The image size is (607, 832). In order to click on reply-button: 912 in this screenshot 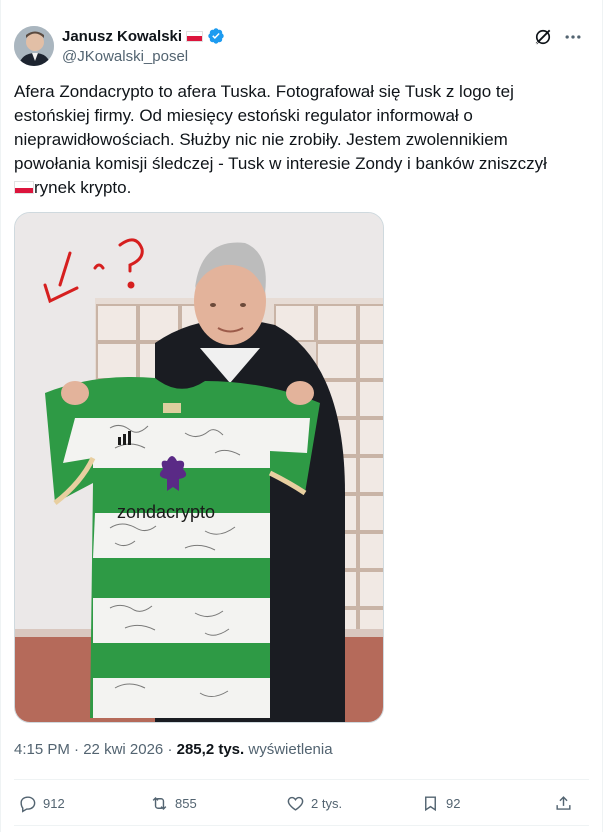, I will do `click(41, 803)`.